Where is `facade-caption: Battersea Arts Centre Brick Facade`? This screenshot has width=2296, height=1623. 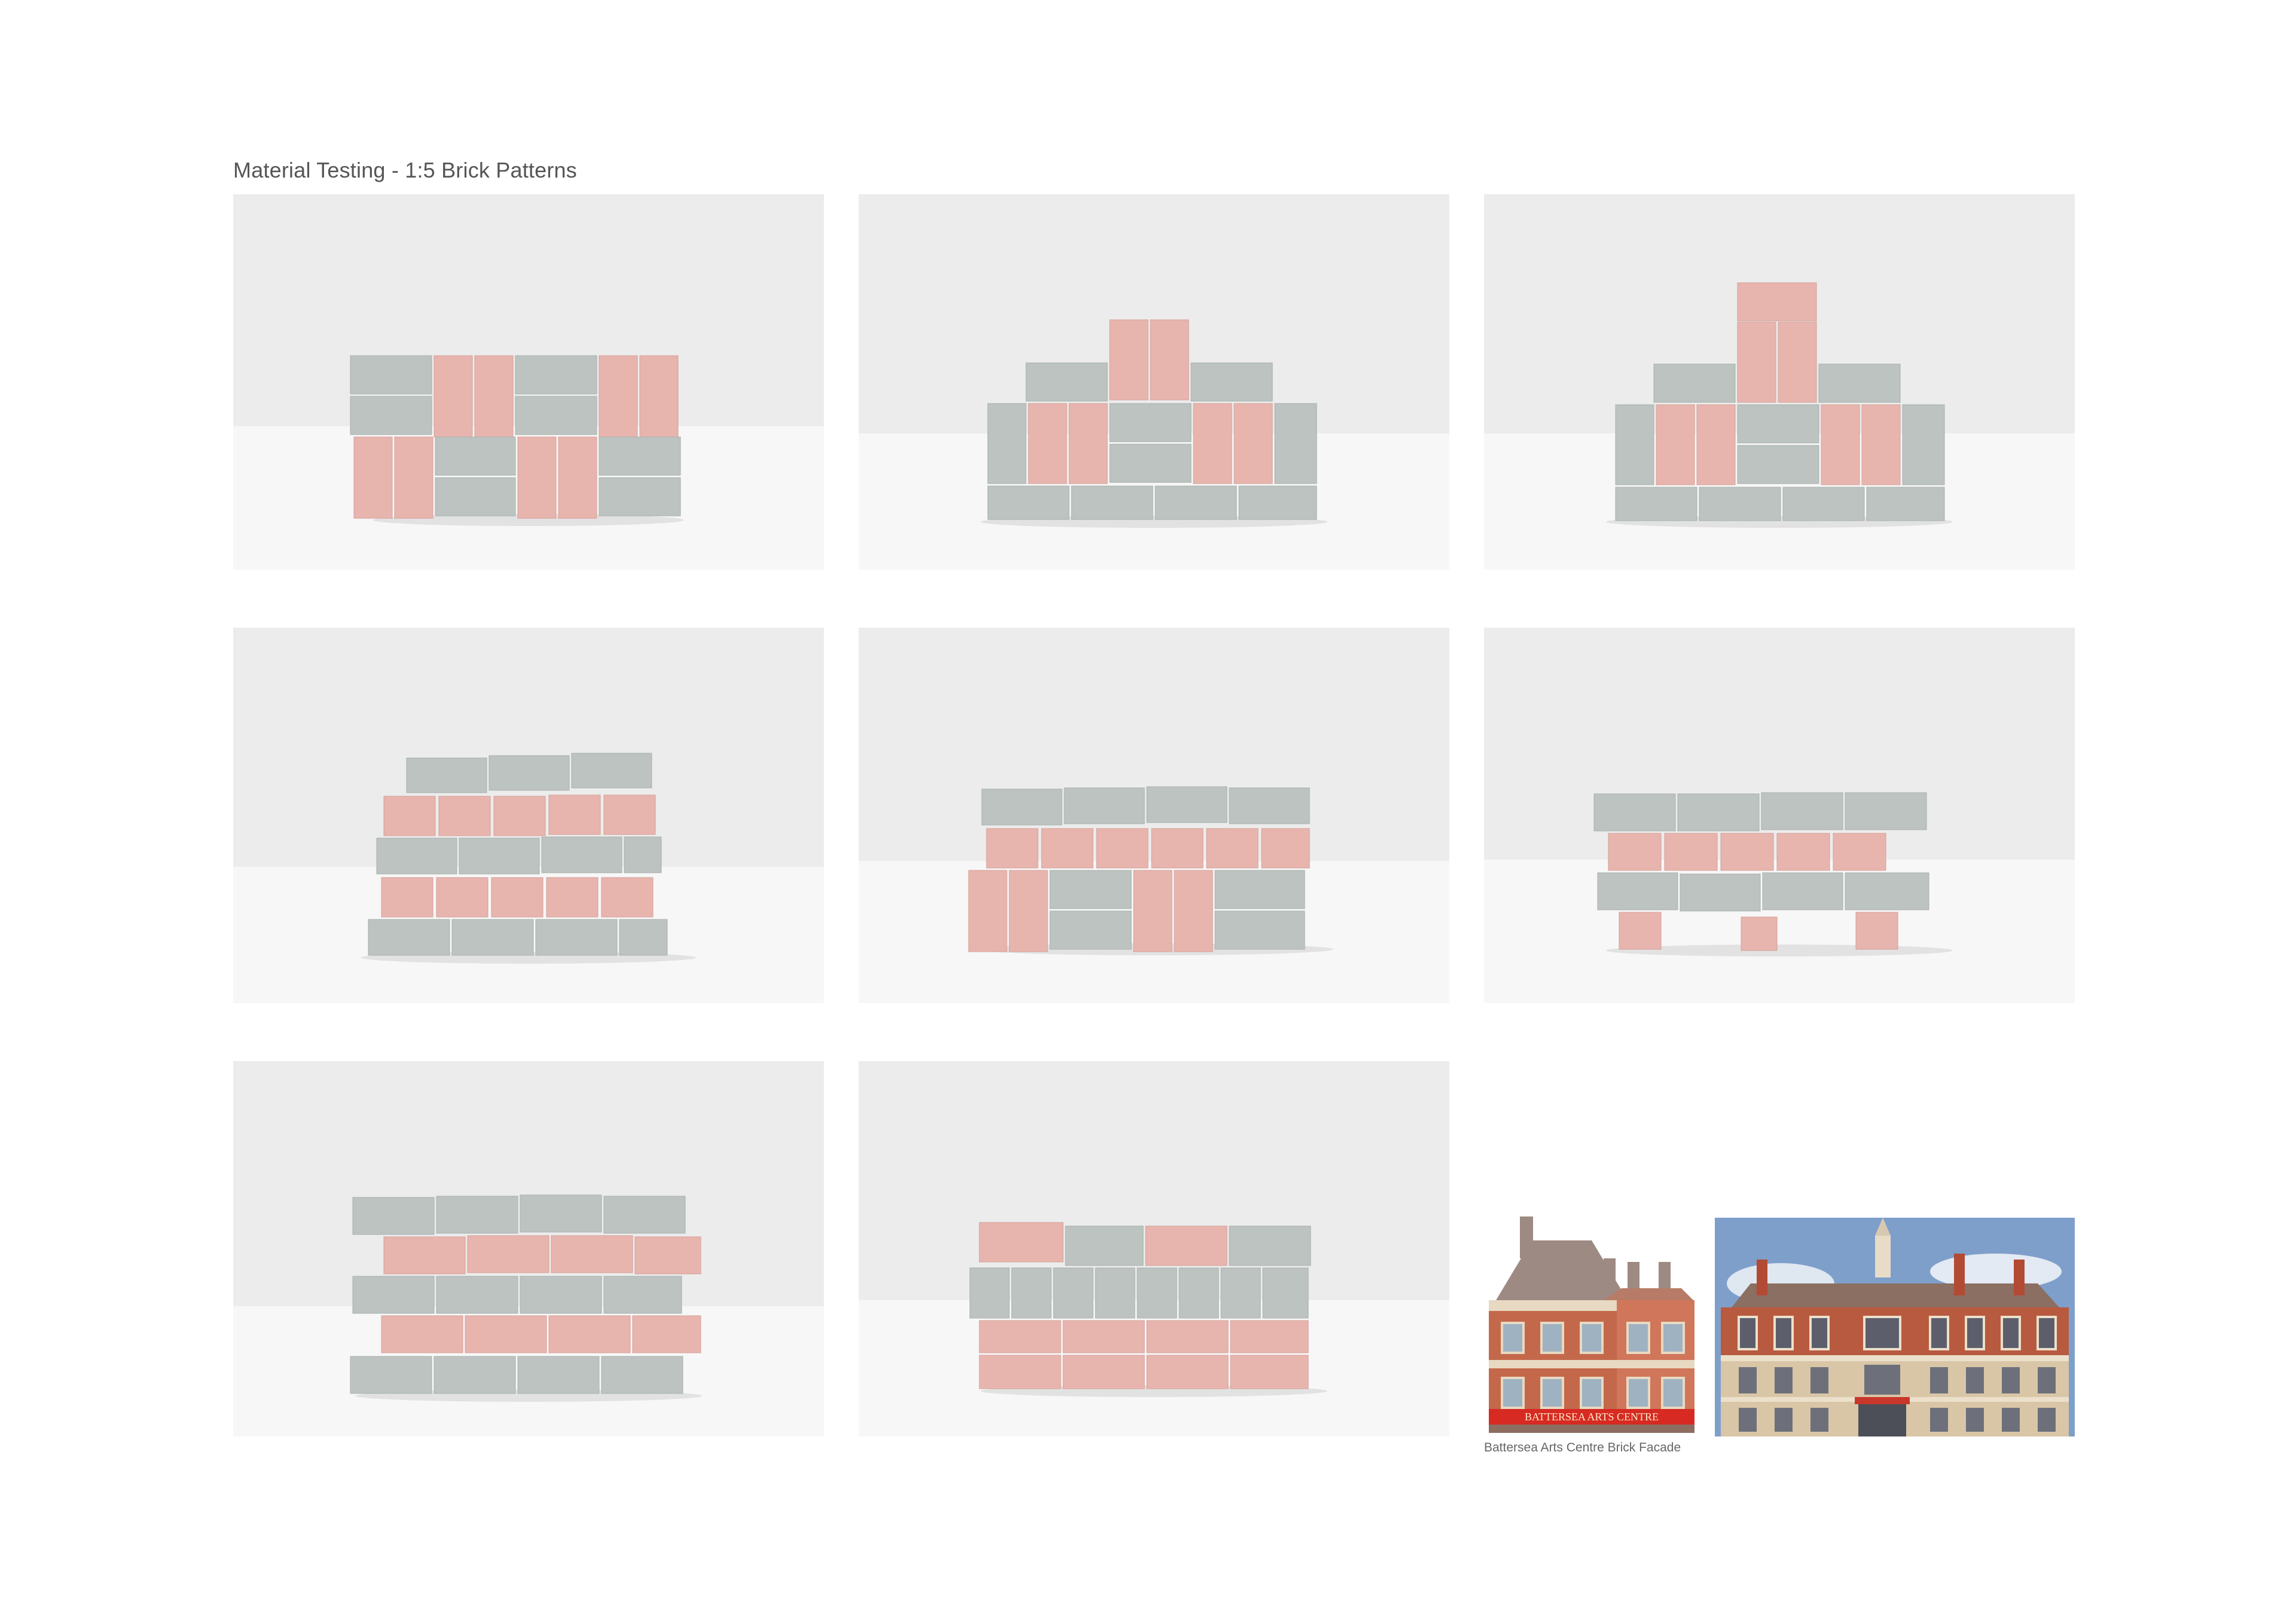
facade-caption: Battersea Arts Centre Brick Facade is located at coordinates (1582, 1447).